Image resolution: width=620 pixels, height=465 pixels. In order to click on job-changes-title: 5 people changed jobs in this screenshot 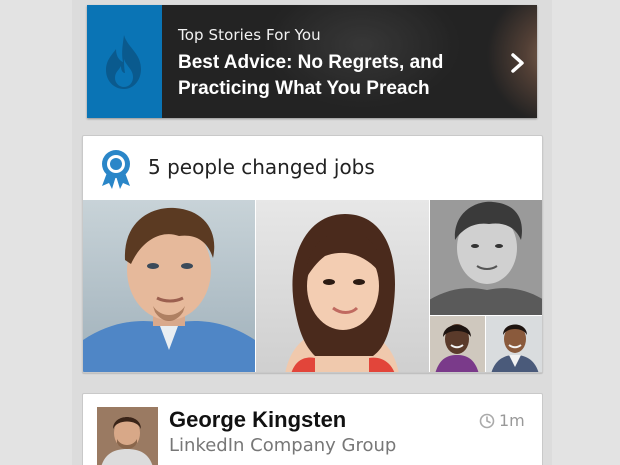, I will do `click(261, 167)`.